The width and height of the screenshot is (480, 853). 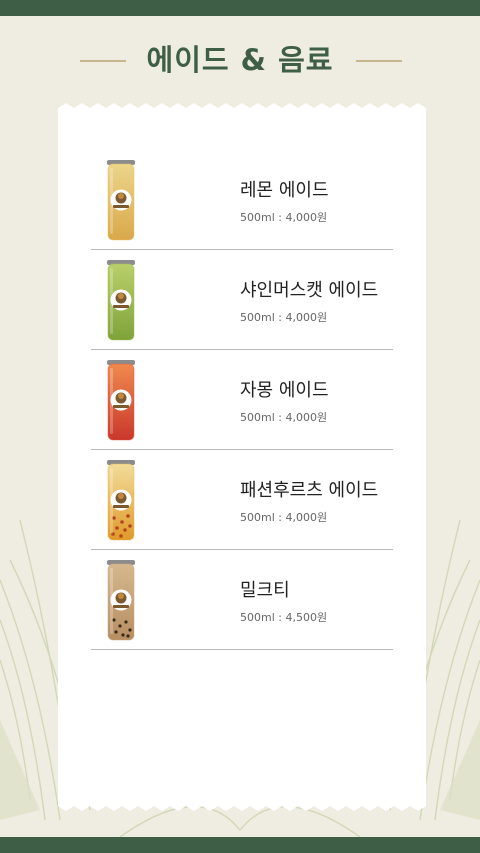 I want to click on menu-item: 샤인머스캣 에이드 500ml : 4,000원, so click(x=242, y=300).